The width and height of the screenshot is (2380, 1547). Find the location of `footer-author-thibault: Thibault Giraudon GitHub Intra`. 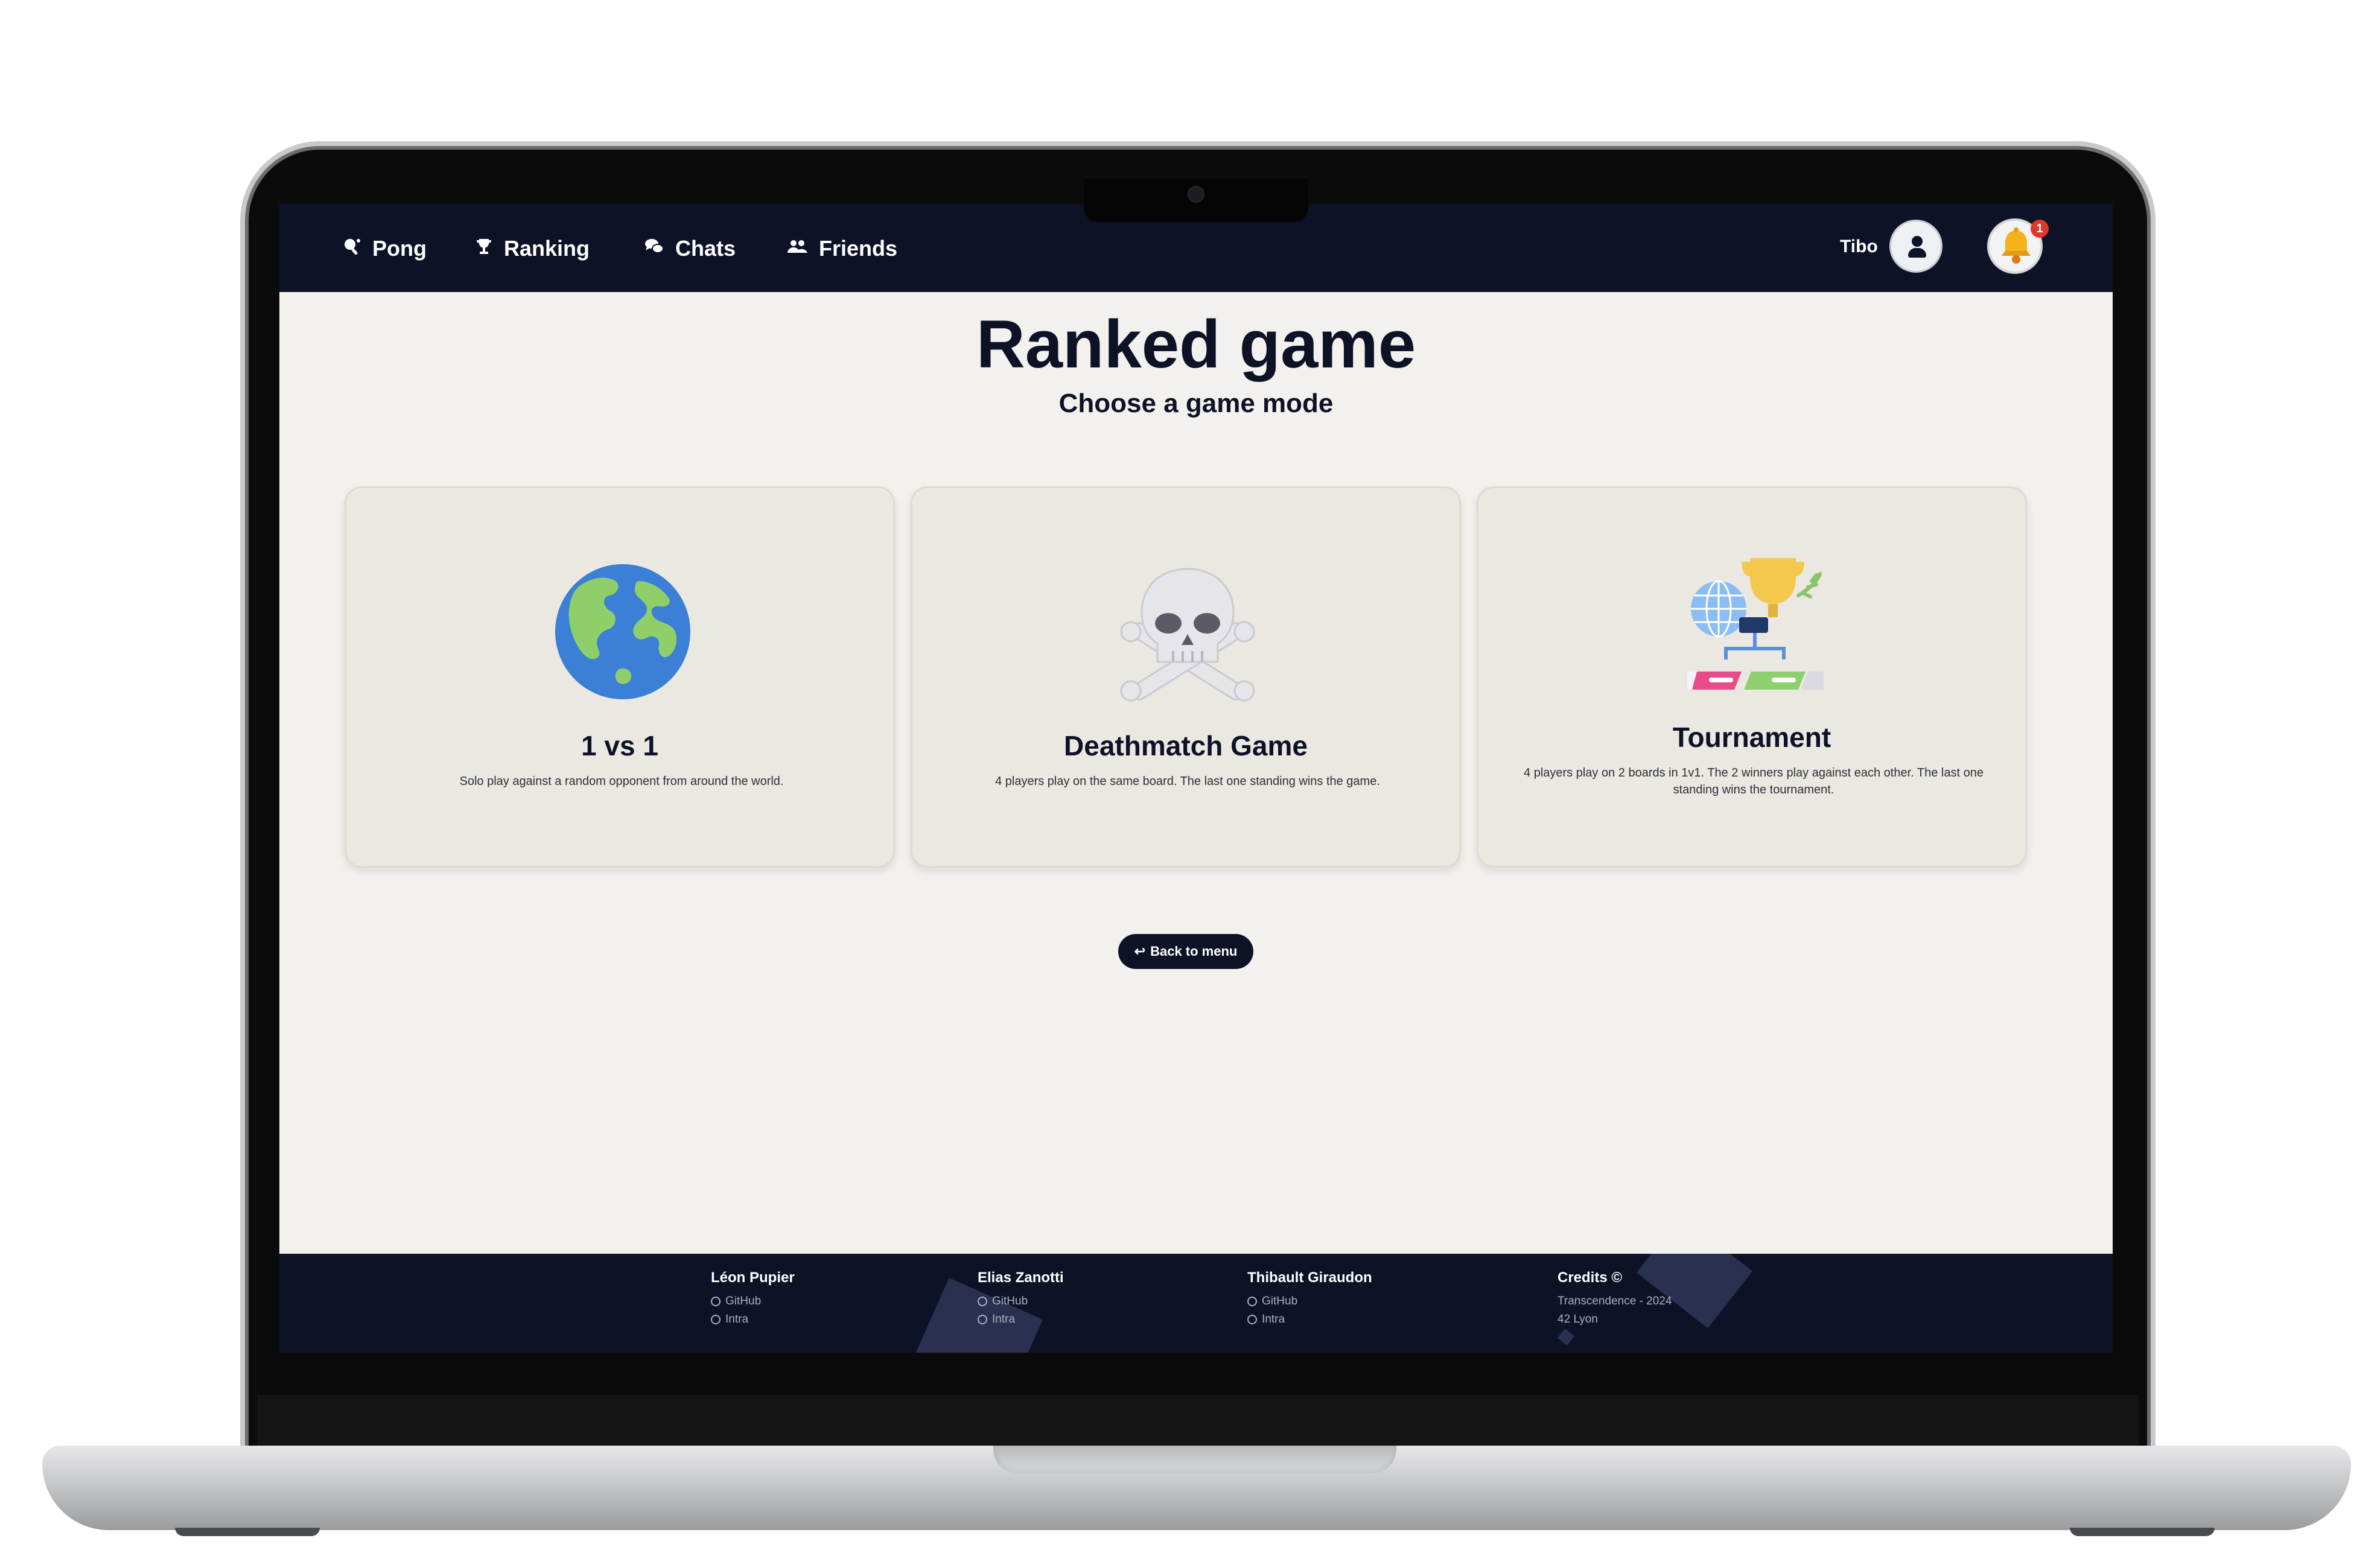

footer-author-thibault: Thibault Giraudon GitHub Intra is located at coordinates (1309, 1299).